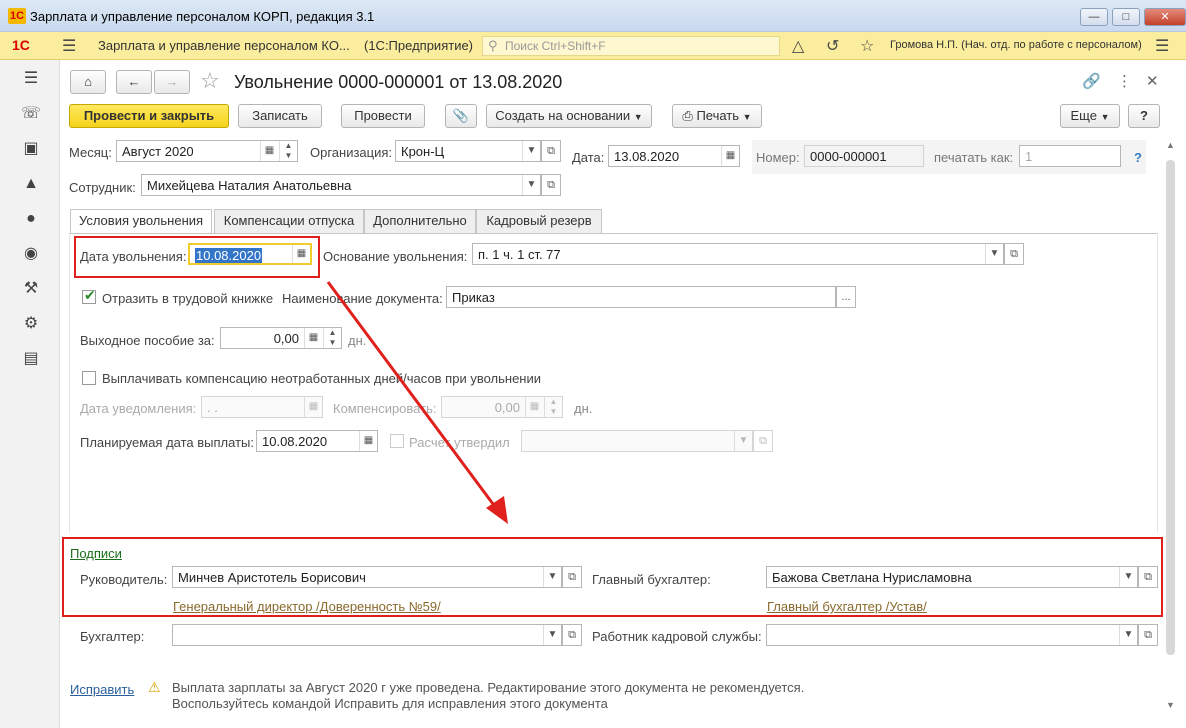 This screenshot has width=1186, height=728. Describe the element at coordinates (1090, 116) in the screenshot. I see `more-button: Еще ▼` at that location.